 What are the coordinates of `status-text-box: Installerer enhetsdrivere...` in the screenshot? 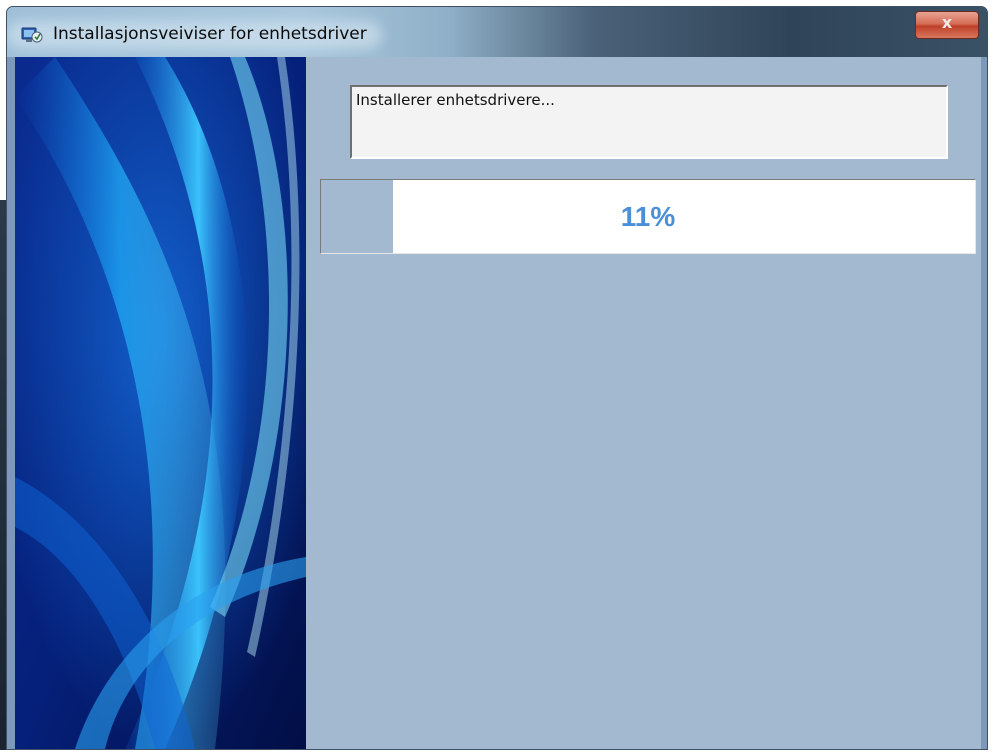 It's located at (649, 122).